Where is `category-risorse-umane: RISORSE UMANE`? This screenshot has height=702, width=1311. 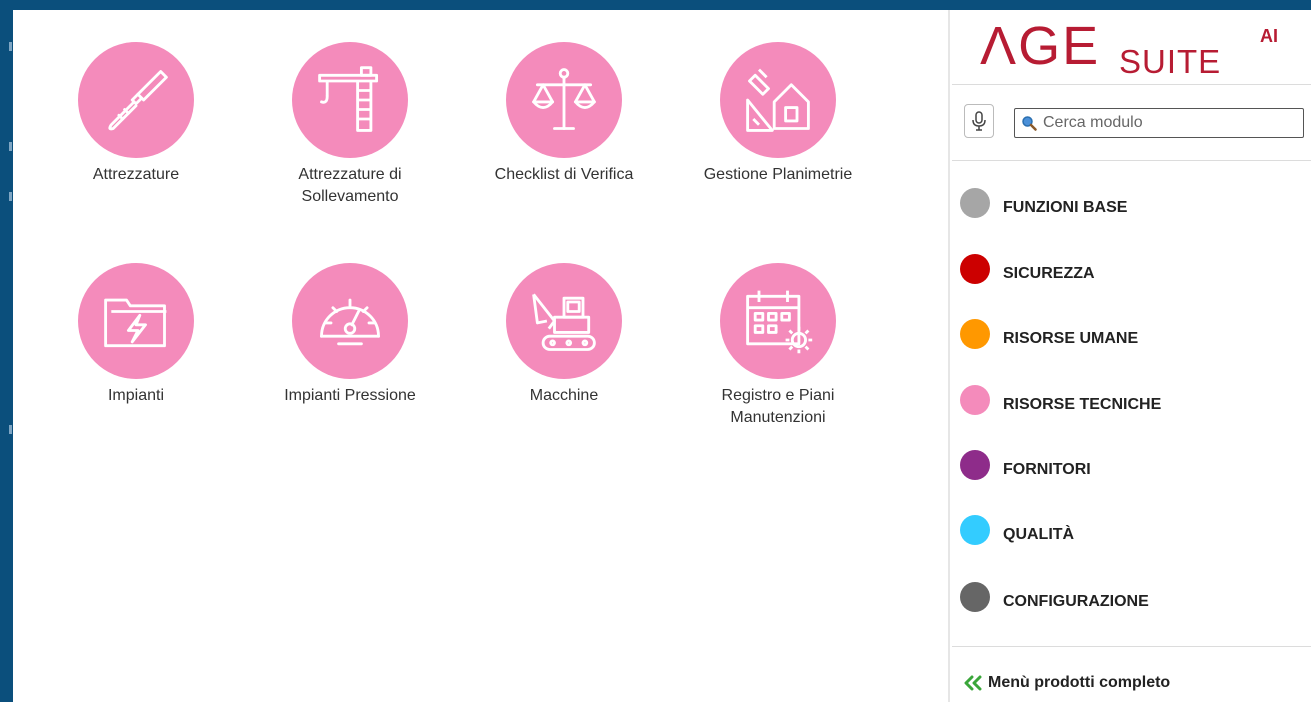
category-risorse-umane: RISORSE UMANE is located at coordinates (1049, 334).